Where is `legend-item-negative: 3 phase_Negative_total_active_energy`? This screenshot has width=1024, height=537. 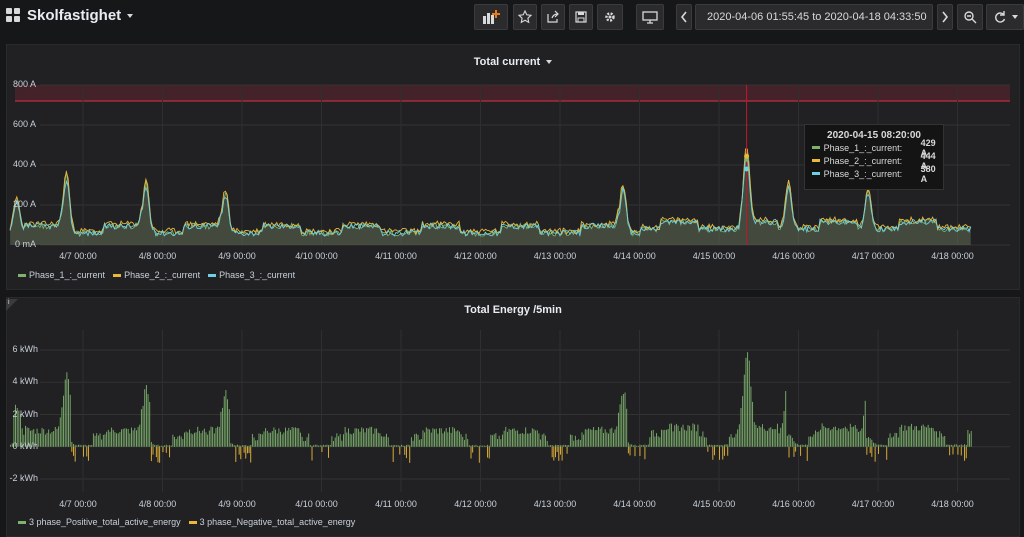
legend-item-negative: 3 phase_Negative_total_active_energy is located at coordinates (271, 522).